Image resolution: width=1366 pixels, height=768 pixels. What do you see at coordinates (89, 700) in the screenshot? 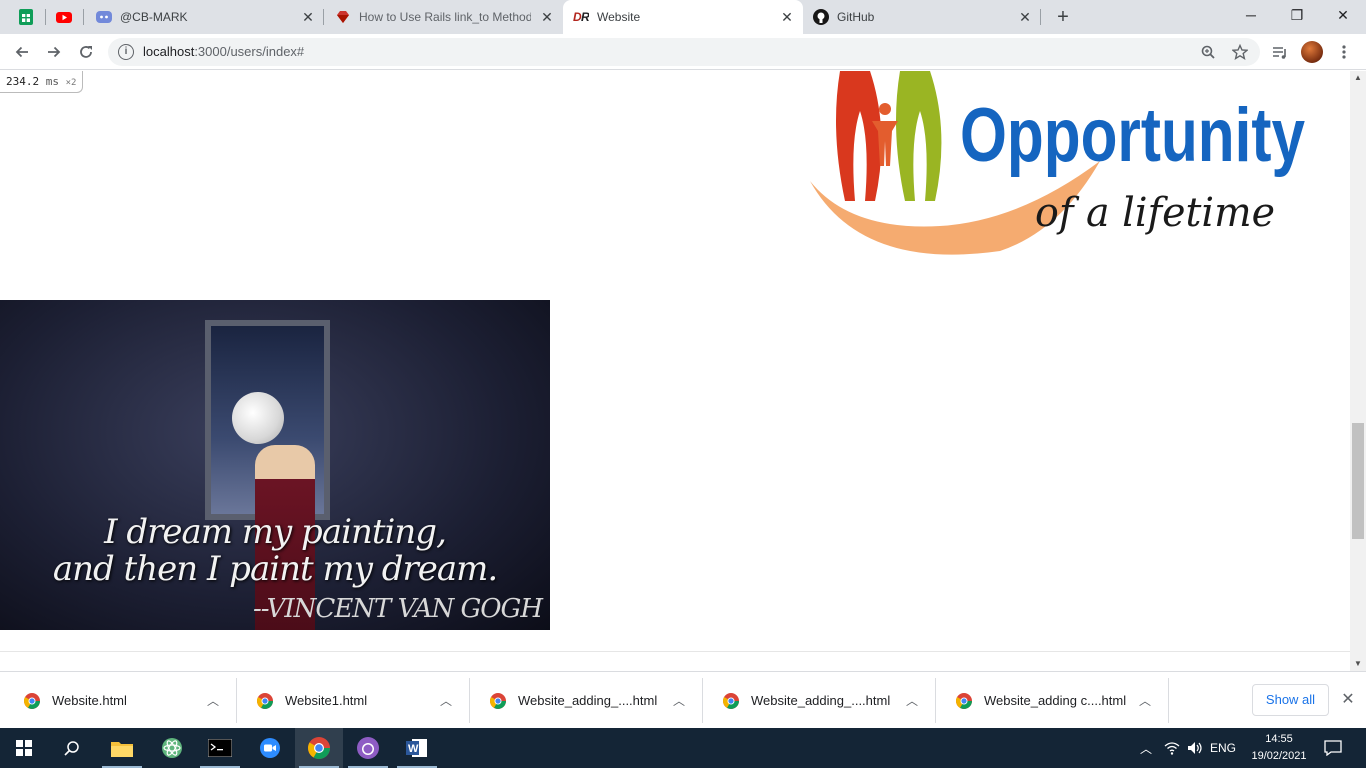
I see `download-name: Website.html` at bounding box center [89, 700].